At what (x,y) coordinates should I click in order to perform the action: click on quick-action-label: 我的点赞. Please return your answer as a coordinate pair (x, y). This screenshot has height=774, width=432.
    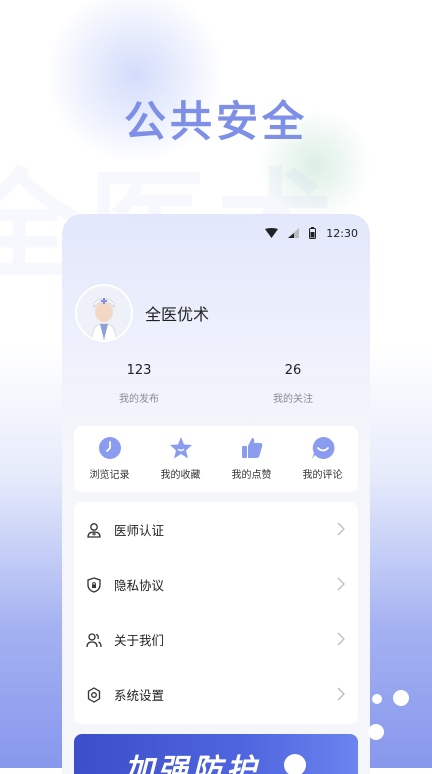
    Looking at the image, I should click on (251, 475).